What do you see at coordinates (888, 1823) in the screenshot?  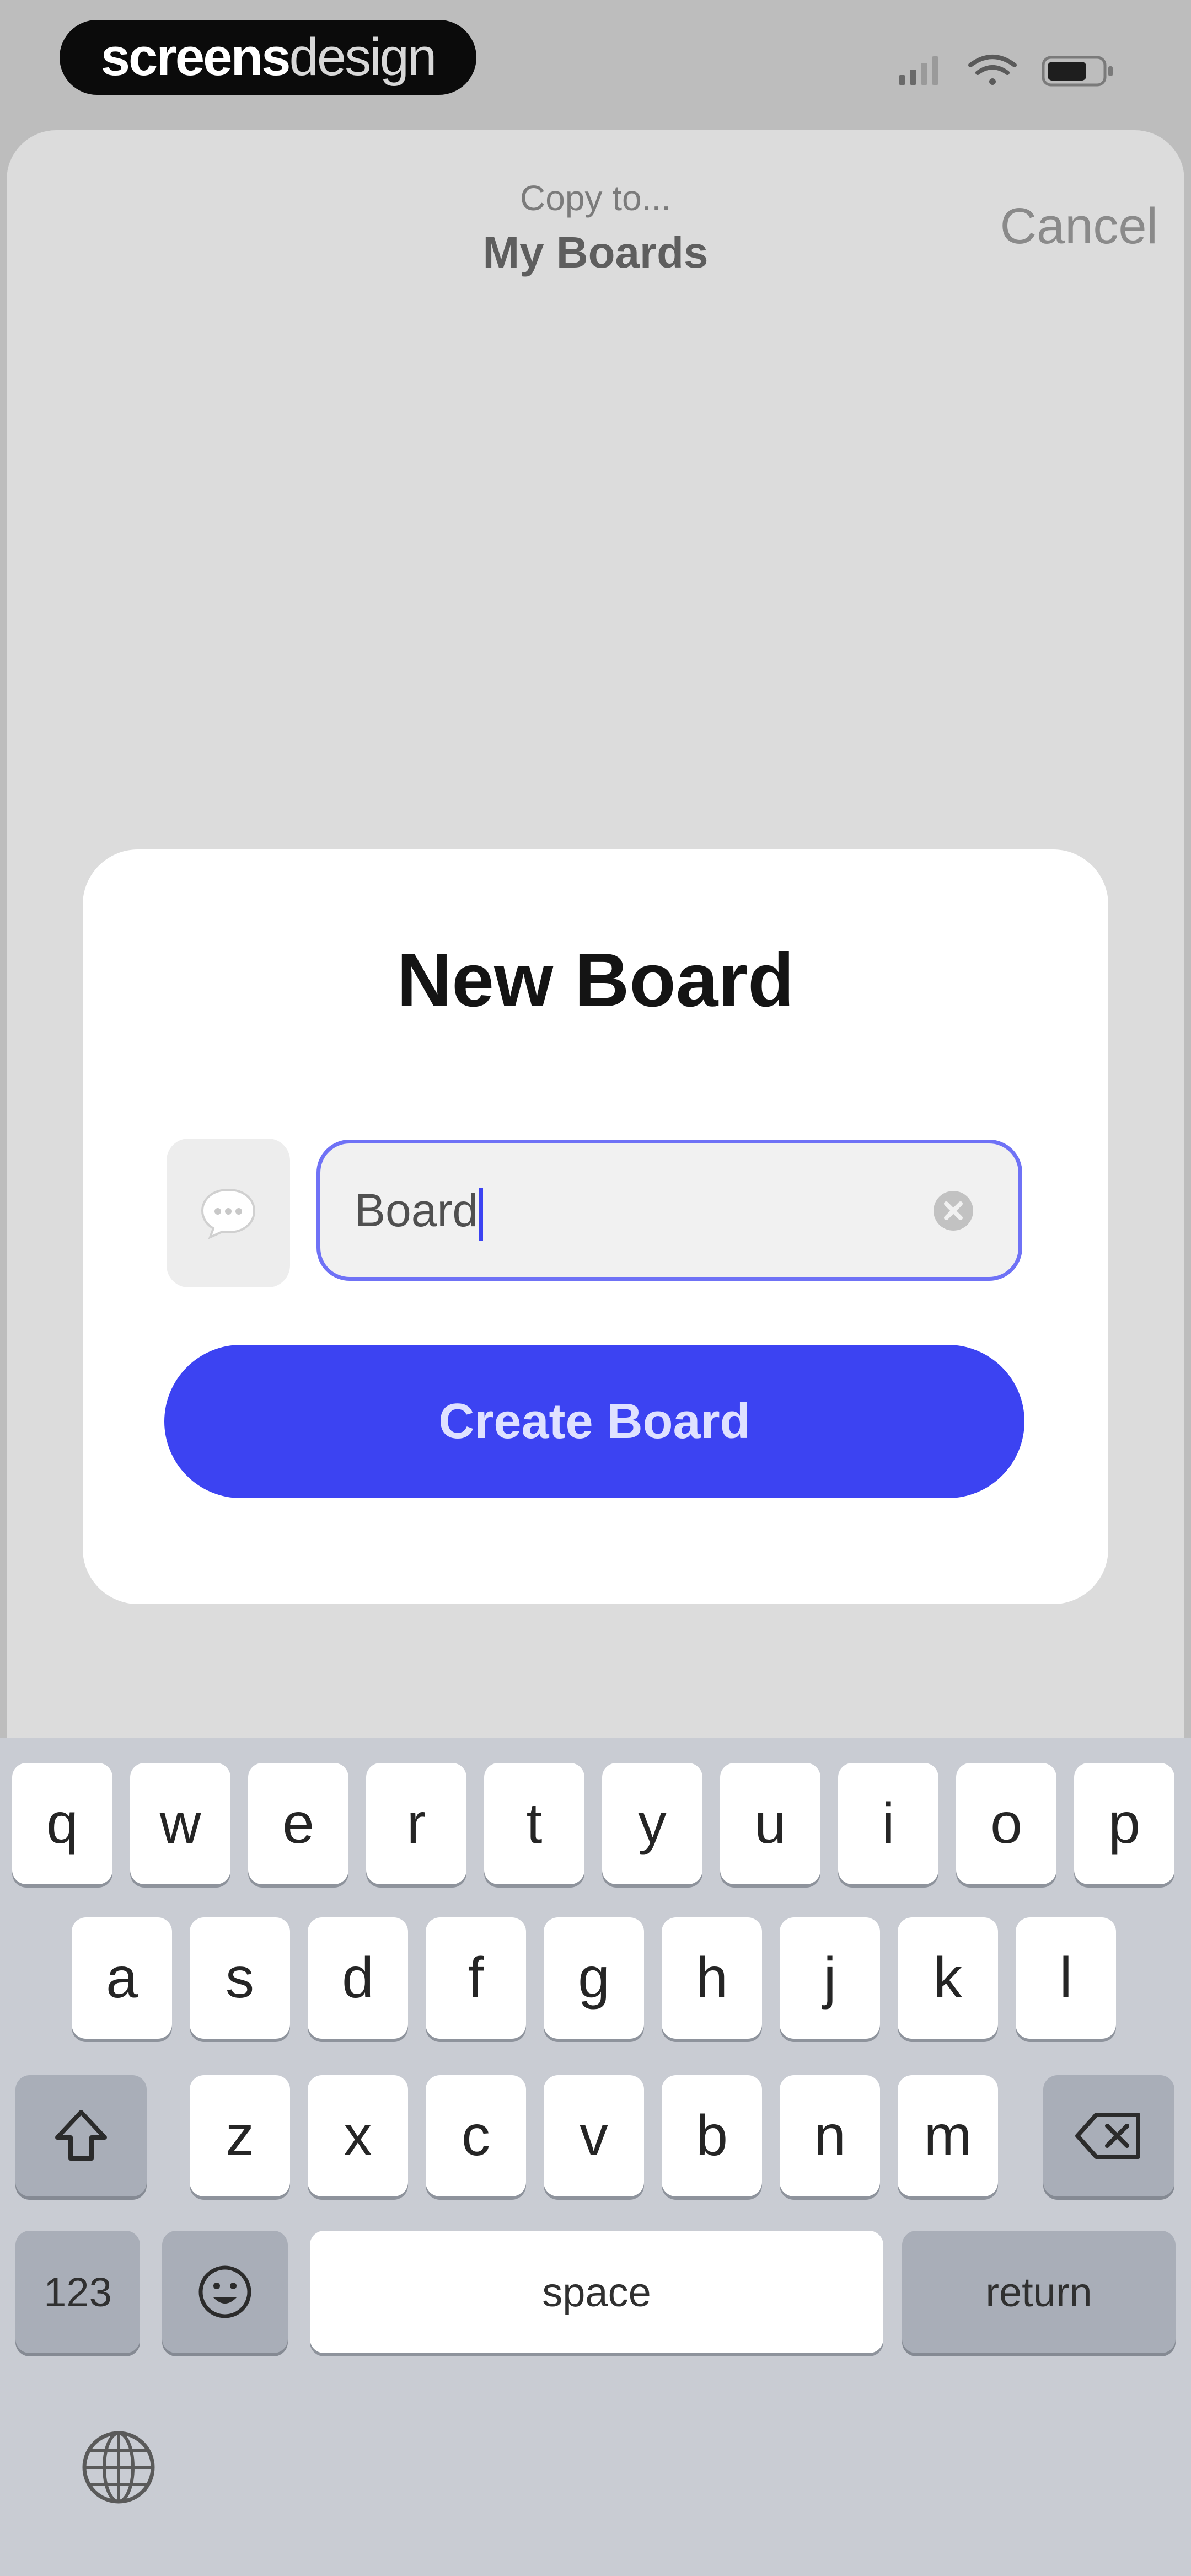 I see `key-i: i` at bounding box center [888, 1823].